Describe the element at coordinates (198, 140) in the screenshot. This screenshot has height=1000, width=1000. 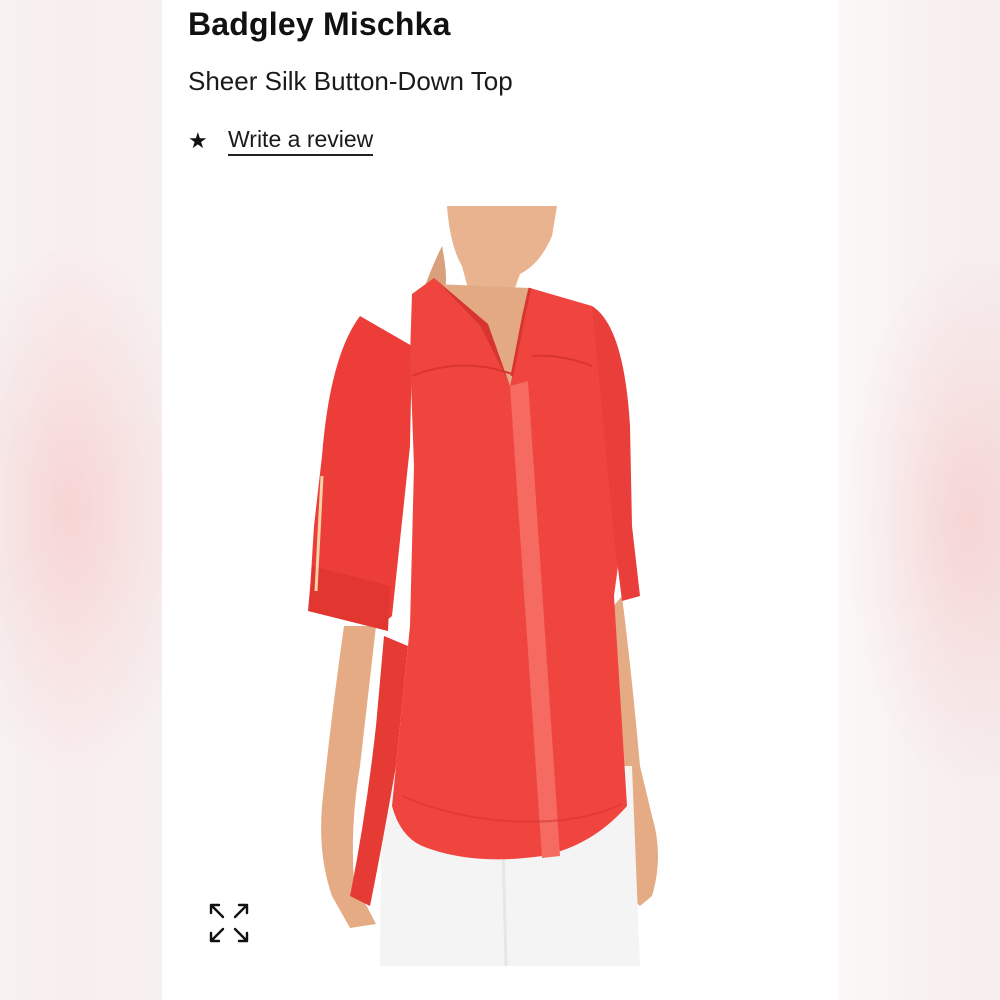
I see `star-icon: ★` at that location.